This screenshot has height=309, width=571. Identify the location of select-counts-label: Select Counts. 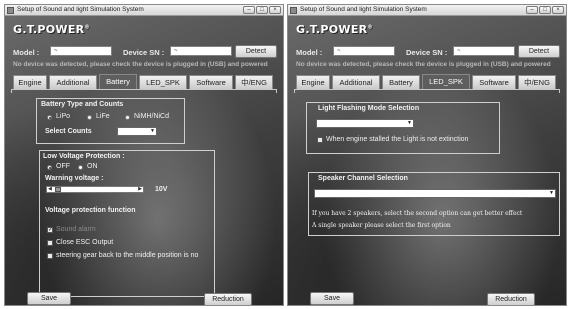
(68, 131).